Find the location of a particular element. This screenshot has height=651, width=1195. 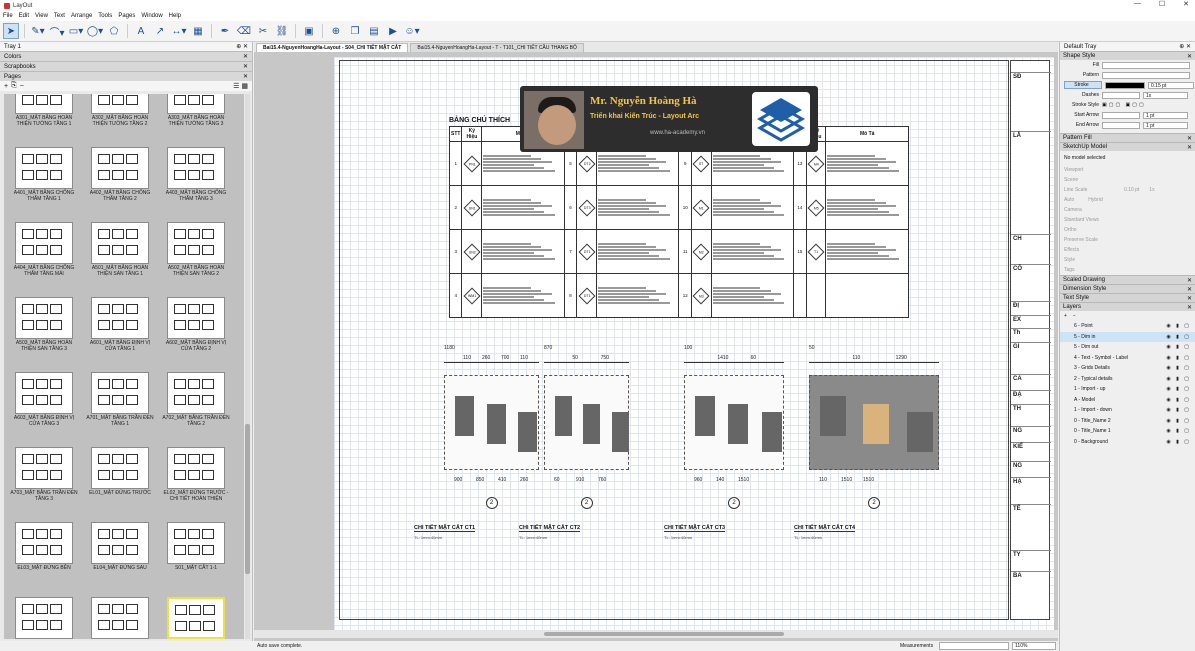

layer-row: 0 - Title_Name 1 ◉ ▮ ▢ is located at coordinates (1127, 431).